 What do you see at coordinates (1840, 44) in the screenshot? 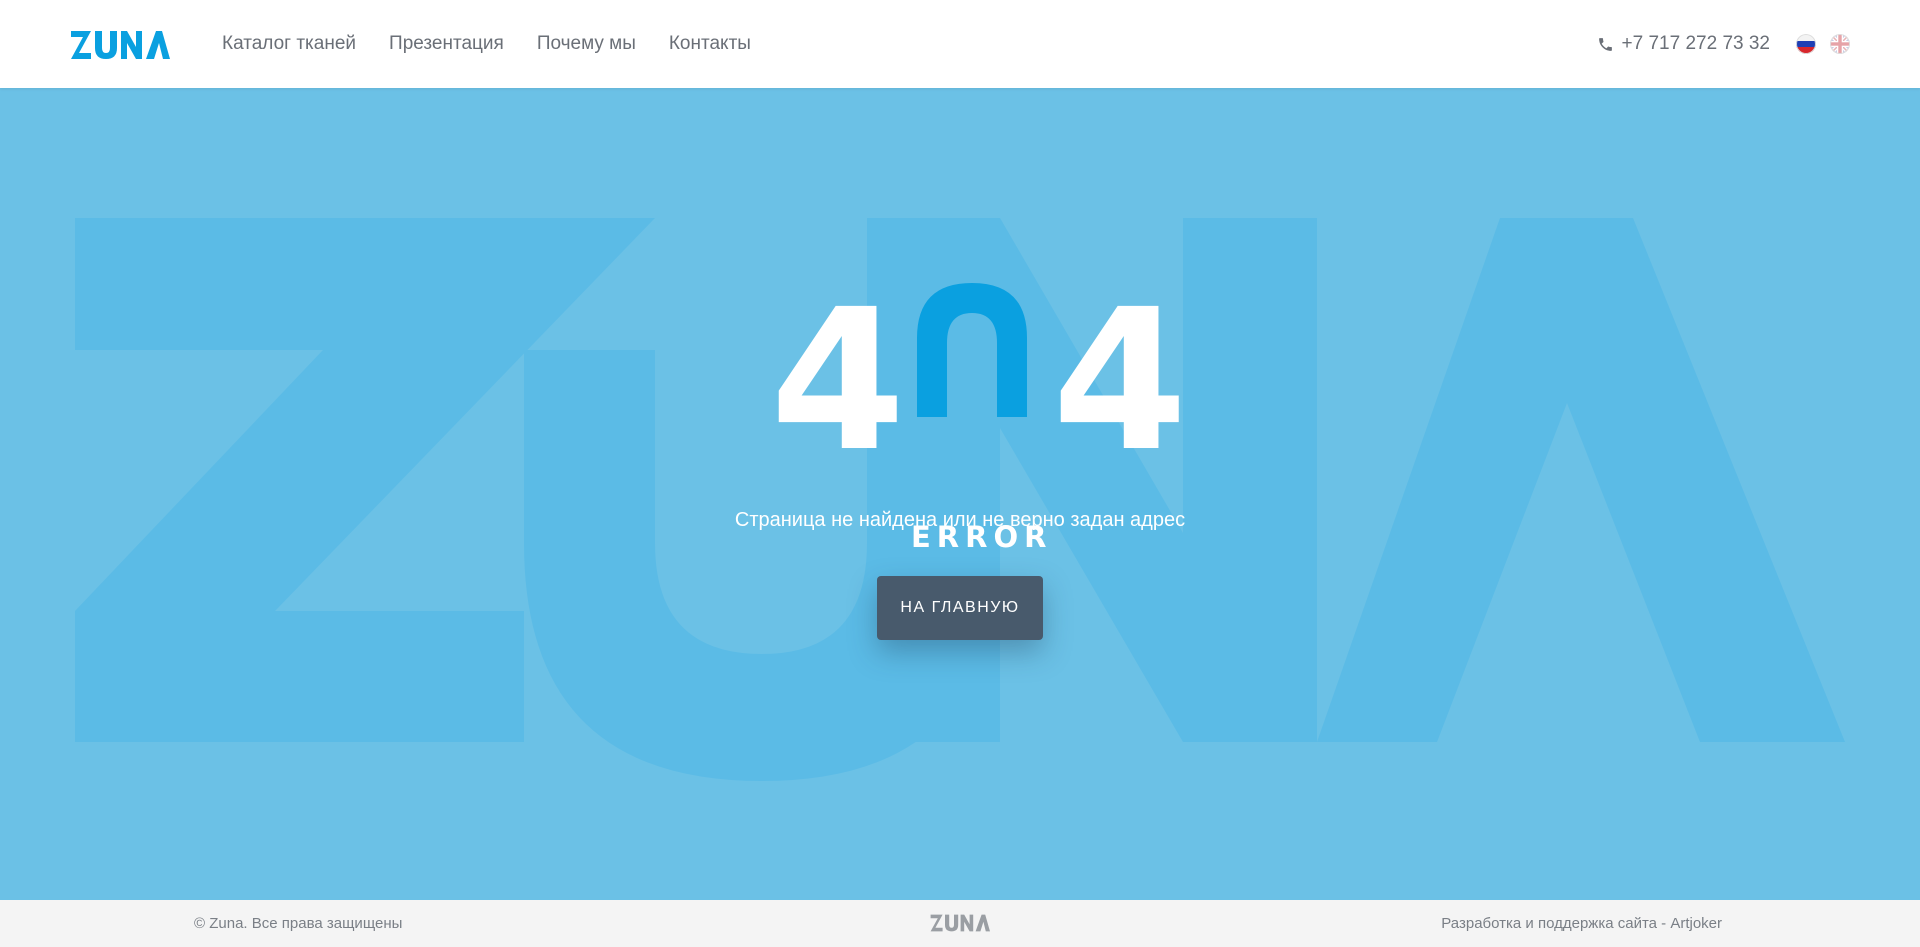
I see `en-flag-icon` at bounding box center [1840, 44].